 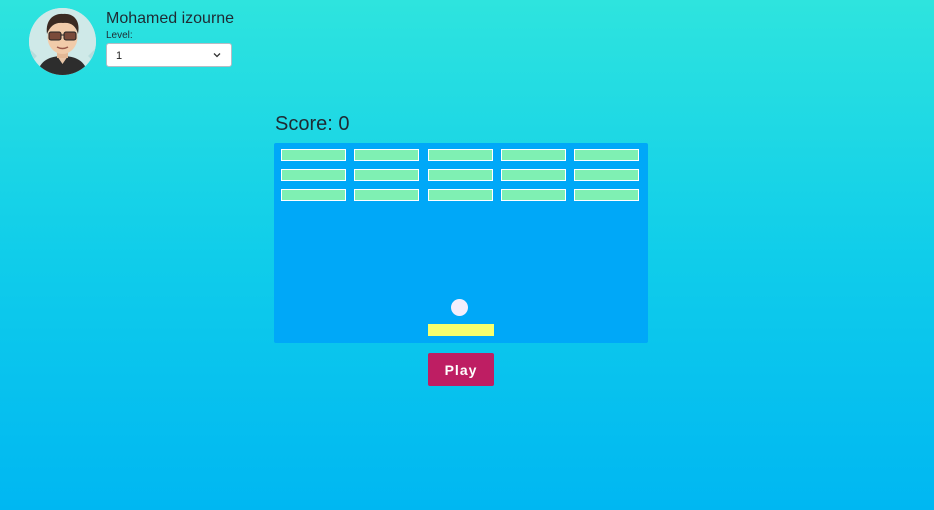 What do you see at coordinates (461, 330) in the screenshot?
I see `paddle` at bounding box center [461, 330].